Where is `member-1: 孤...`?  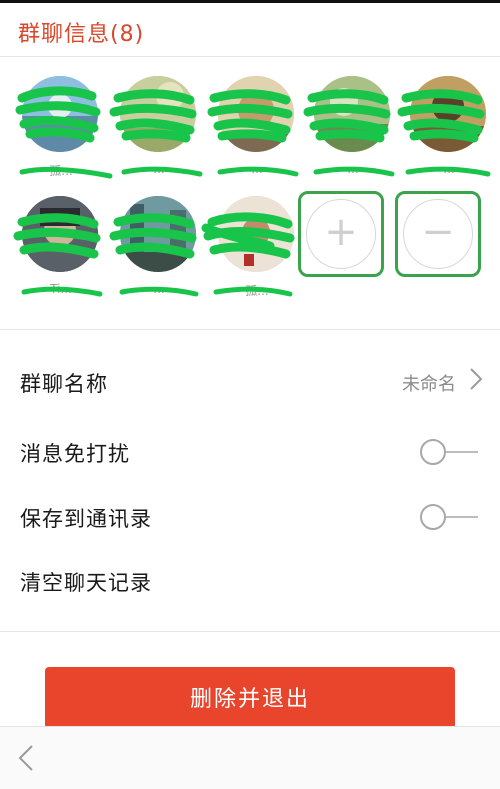 member-1: 孤... is located at coordinates (59, 135).